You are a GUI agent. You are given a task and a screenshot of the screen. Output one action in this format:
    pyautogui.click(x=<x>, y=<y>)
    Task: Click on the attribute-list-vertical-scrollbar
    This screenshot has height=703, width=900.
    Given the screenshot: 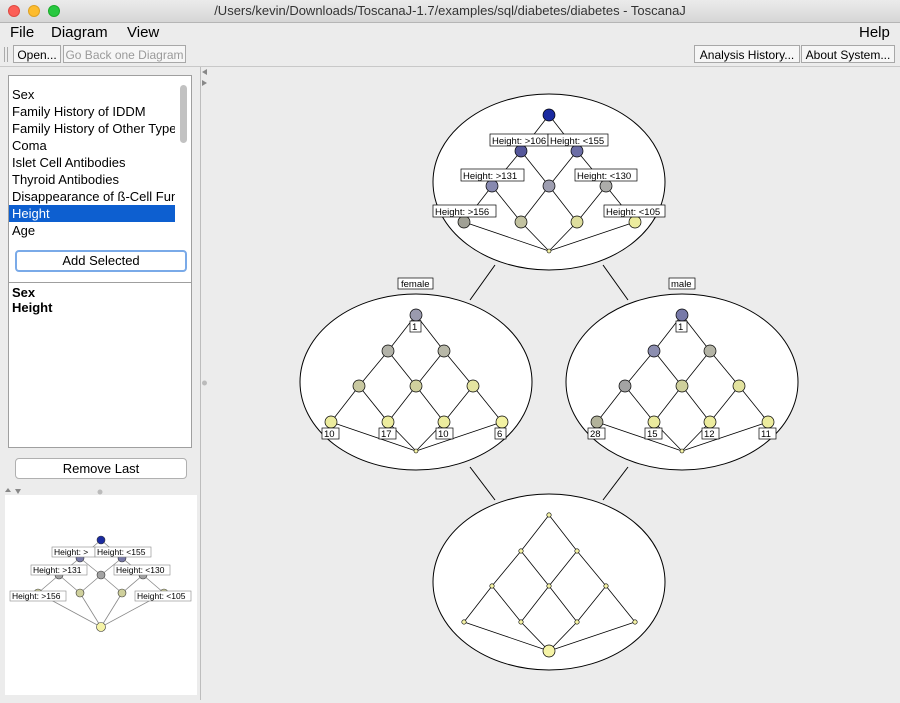 What is the action you would take?
    pyautogui.click(x=183, y=114)
    